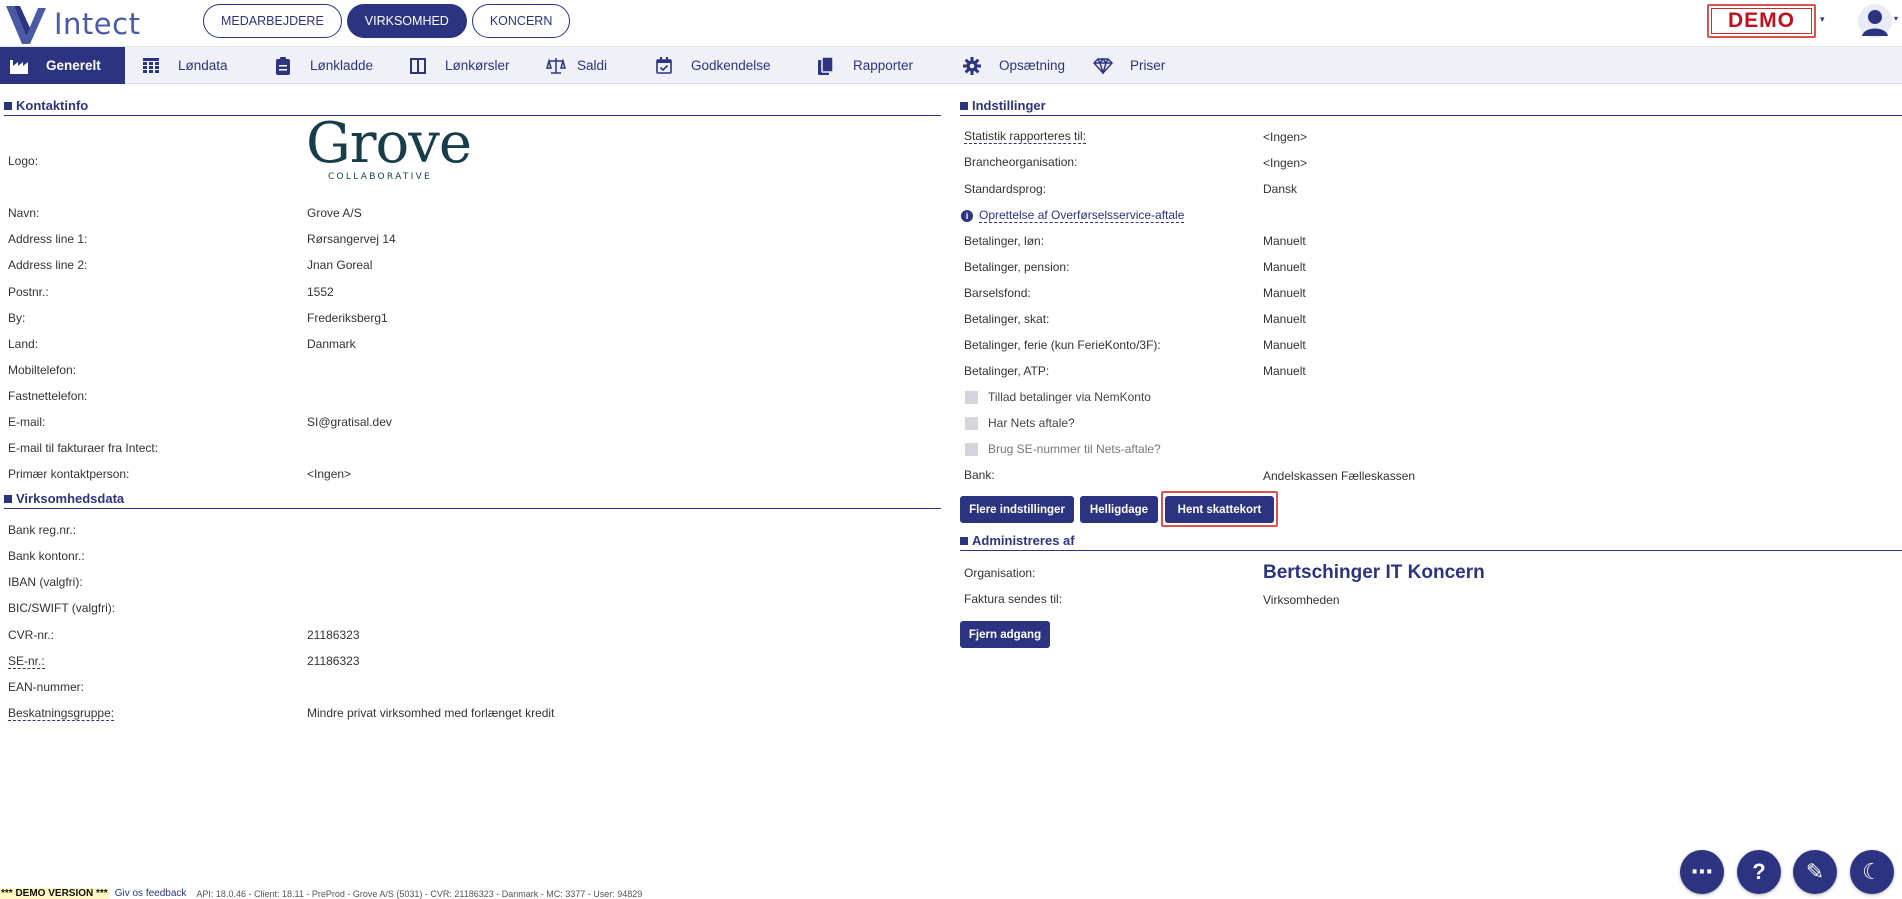 The height and width of the screenshot is (899, 1902). I want to click on user-icon, so click(1875, 21).